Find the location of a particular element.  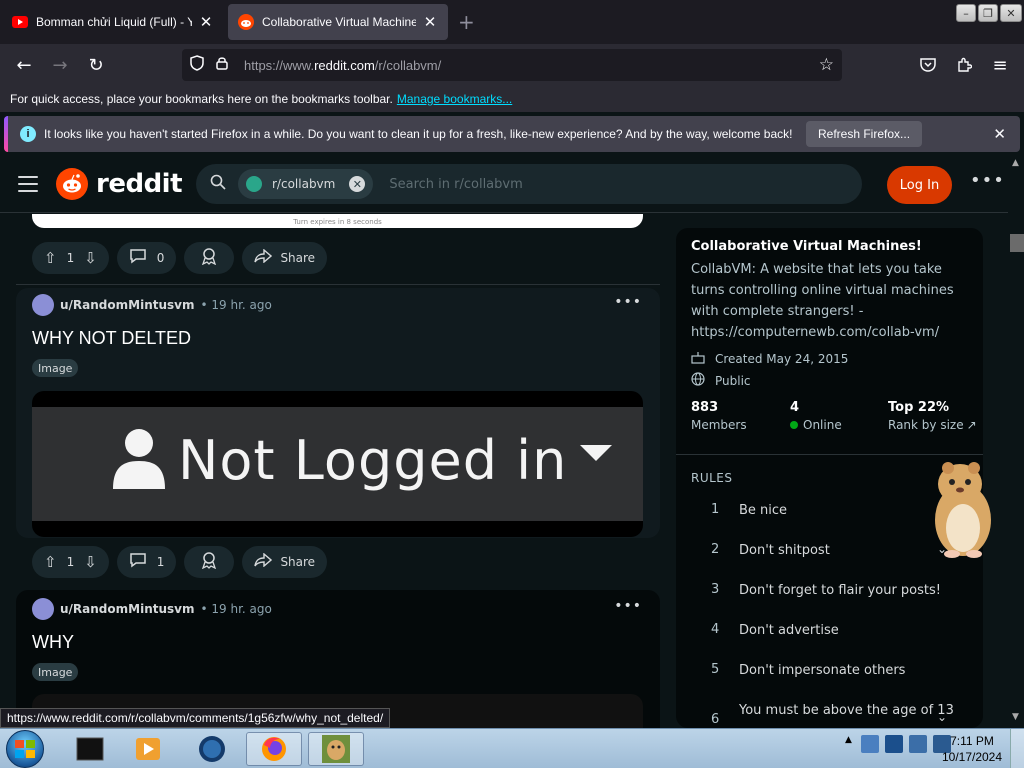

taskbar-hamster-app-icon is located at coordinates (336, 749).